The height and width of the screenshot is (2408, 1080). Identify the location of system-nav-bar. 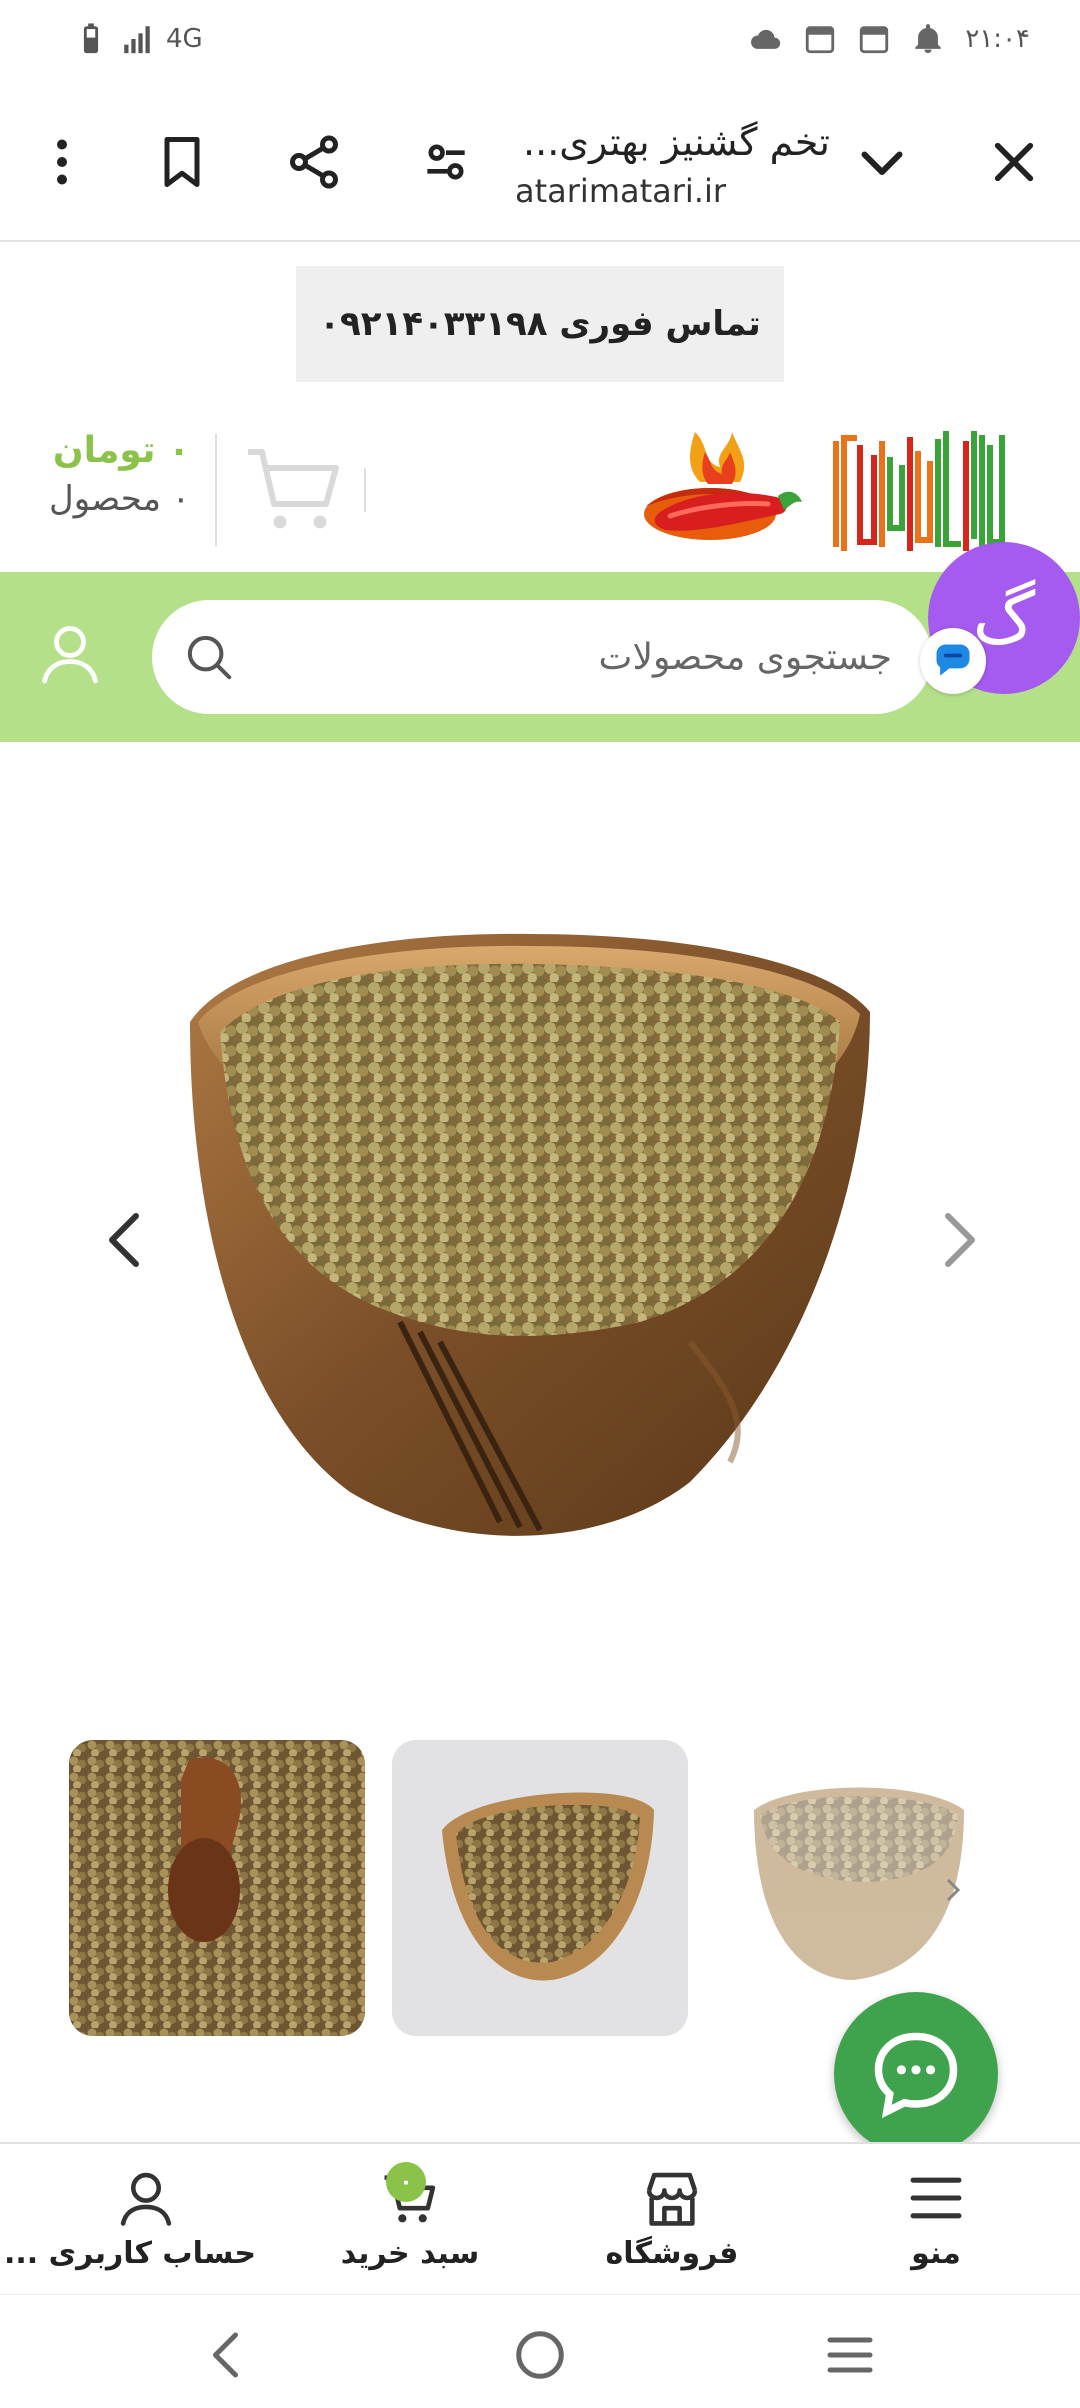
(540, 2351).